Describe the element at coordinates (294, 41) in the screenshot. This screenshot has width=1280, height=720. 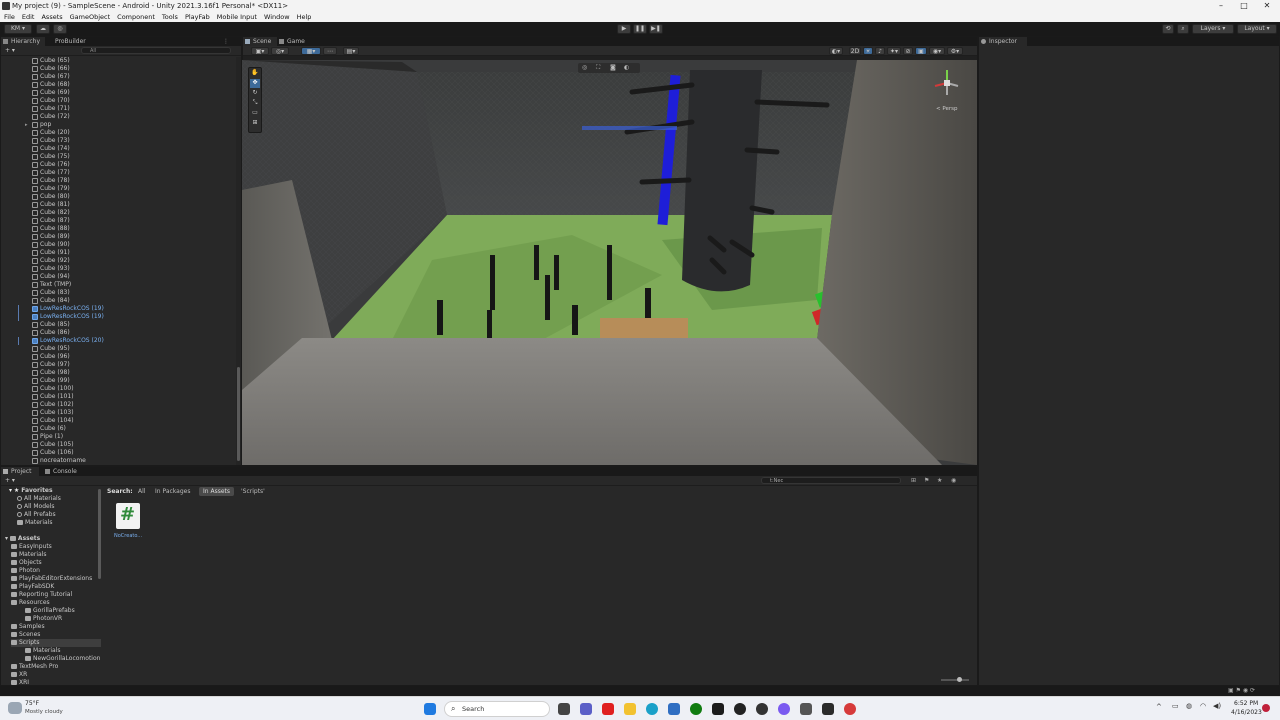
I see `tab-game: Game` at that location.